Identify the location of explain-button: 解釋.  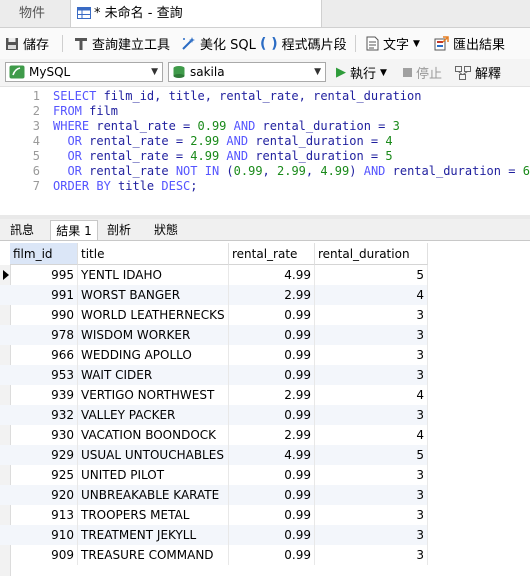
(478, 72).